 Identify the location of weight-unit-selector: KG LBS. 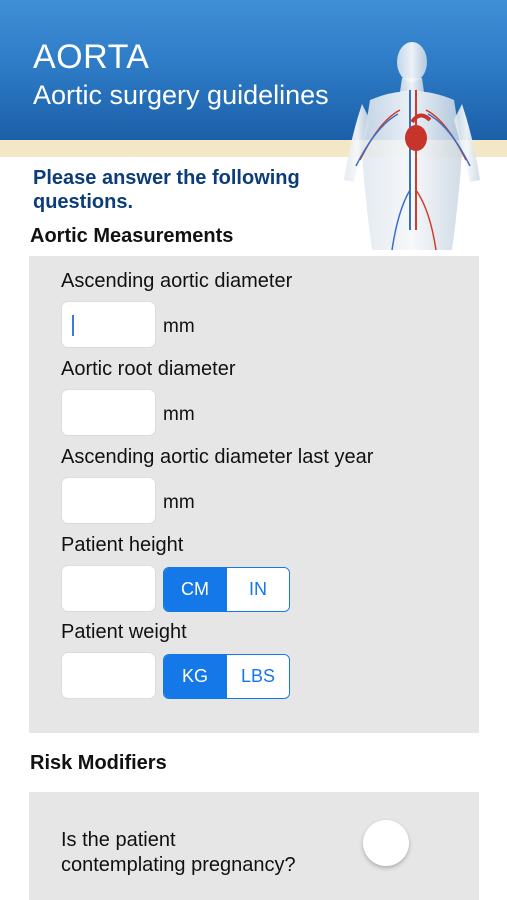
(226, 676).